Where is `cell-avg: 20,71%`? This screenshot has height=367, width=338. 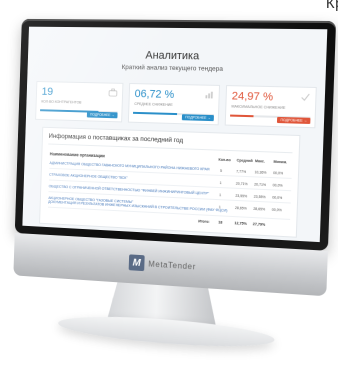
cell-avg: 20,71% is located at coordinates (242, 184).